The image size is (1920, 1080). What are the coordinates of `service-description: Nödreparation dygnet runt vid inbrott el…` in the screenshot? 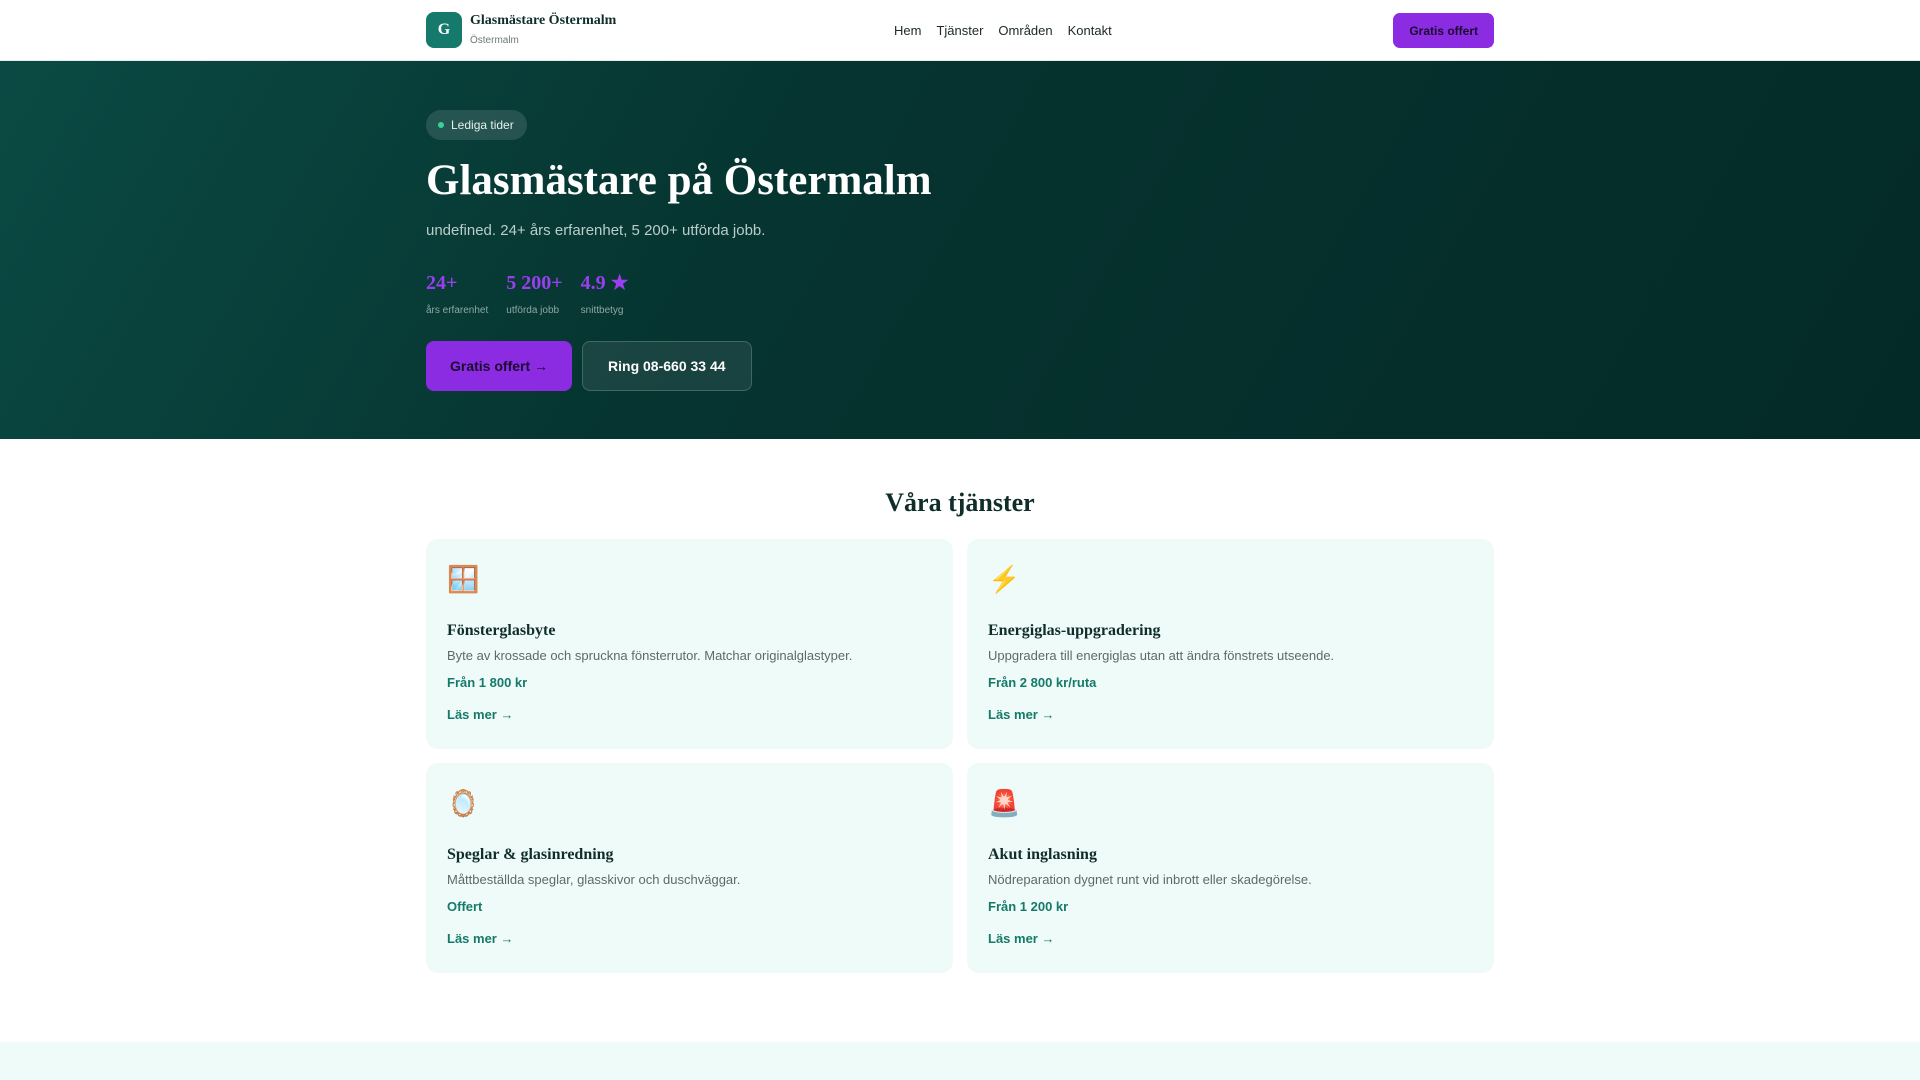 It's located at (1150, 879).